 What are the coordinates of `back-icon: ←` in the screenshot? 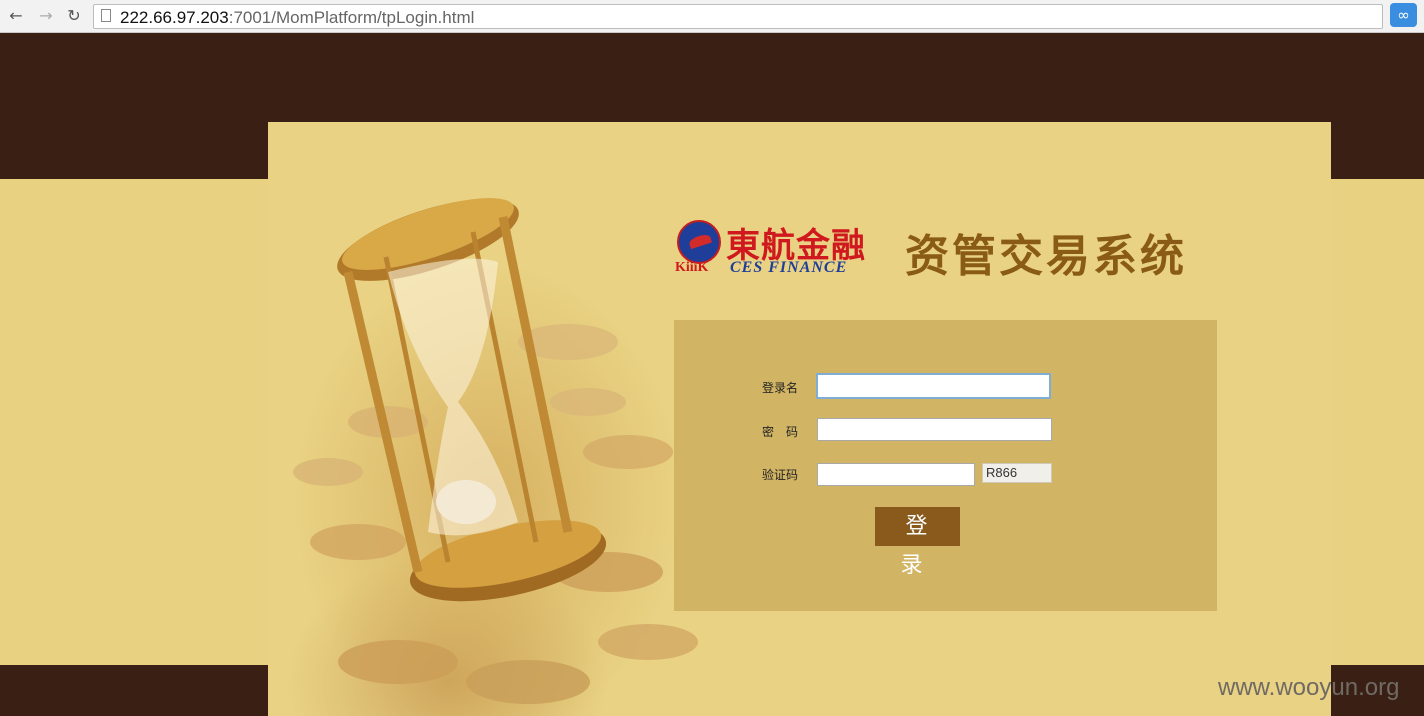 It's located at (16, 16).